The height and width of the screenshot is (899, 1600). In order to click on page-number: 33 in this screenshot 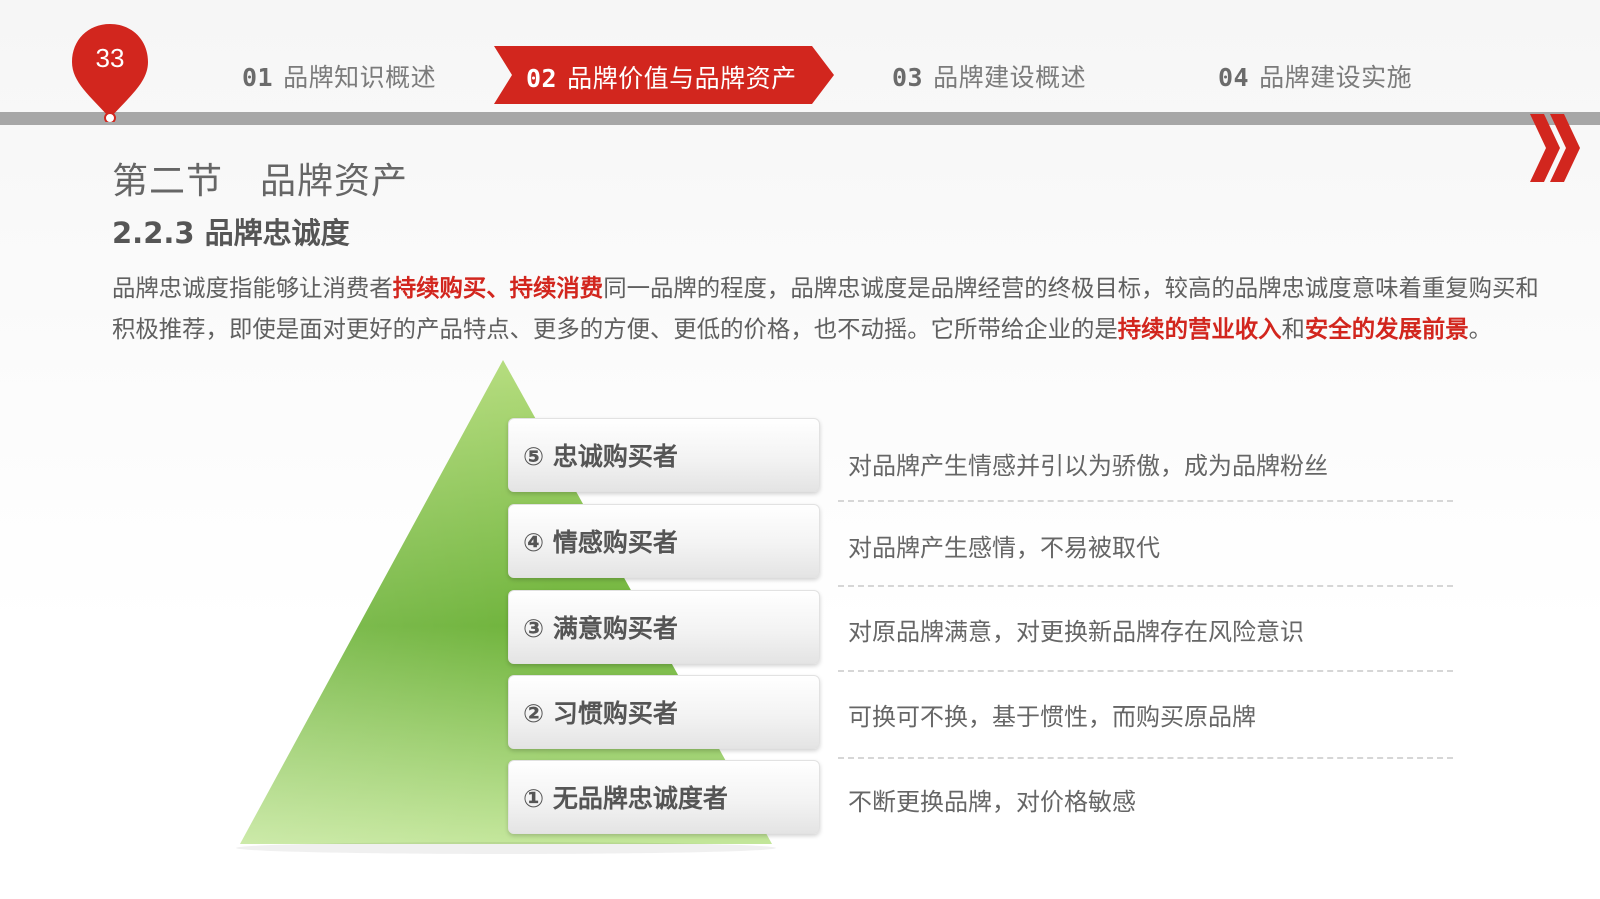, I will do `click(110, 58)`.